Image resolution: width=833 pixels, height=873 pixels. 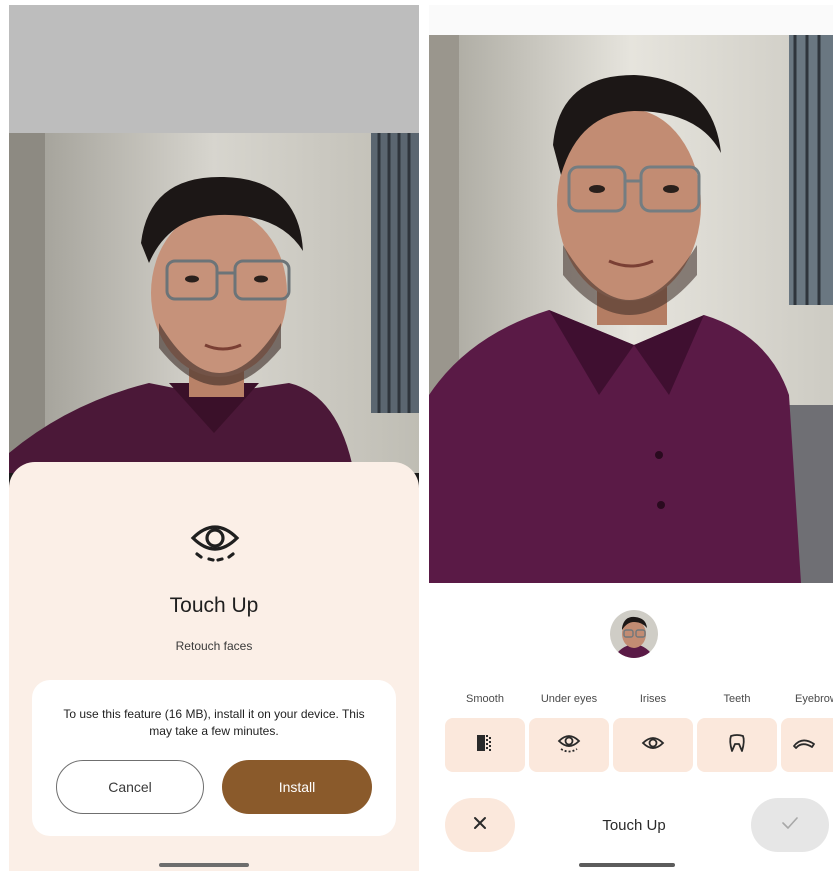 I want to click on smooth-icon, so click(x=485, y=745).